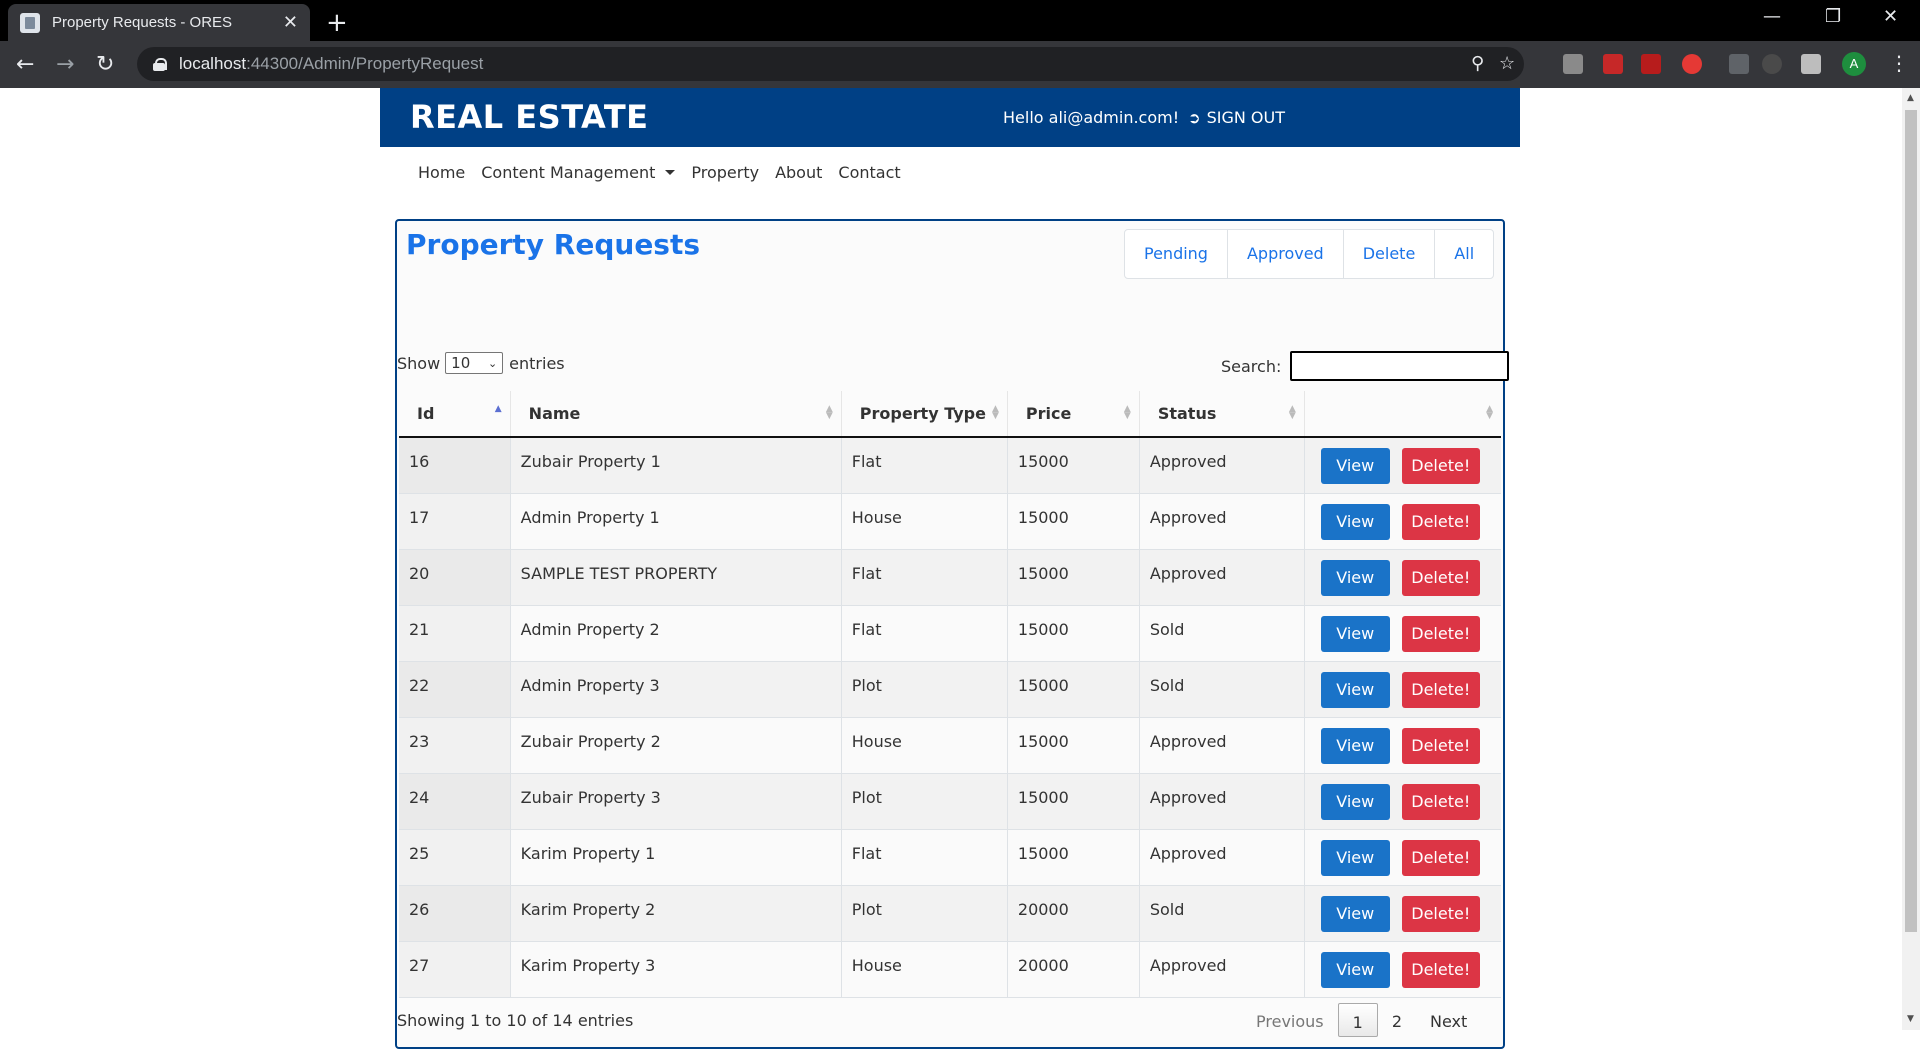  I want to click on column-header-status: Status ▲ ▼, so click(1222, 414).